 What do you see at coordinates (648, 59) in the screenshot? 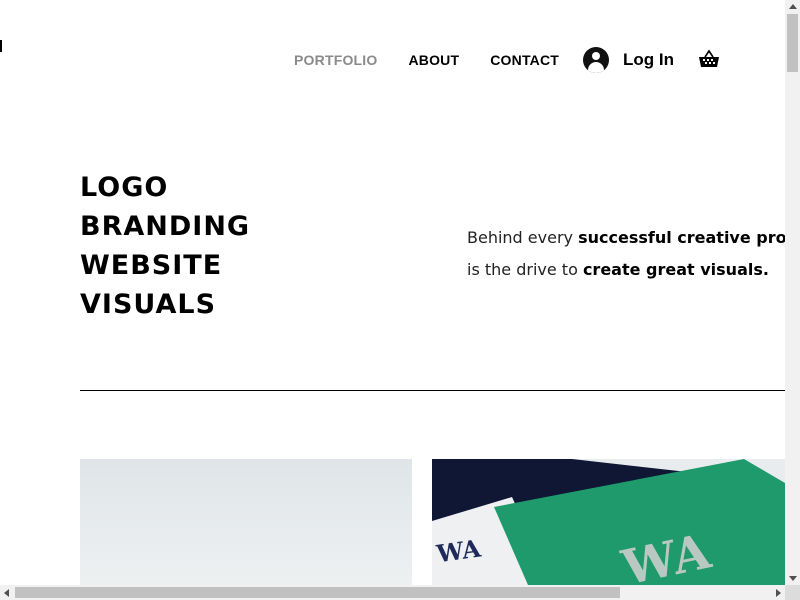
I see `login-label: Log In` at bounding box center [648, 59].